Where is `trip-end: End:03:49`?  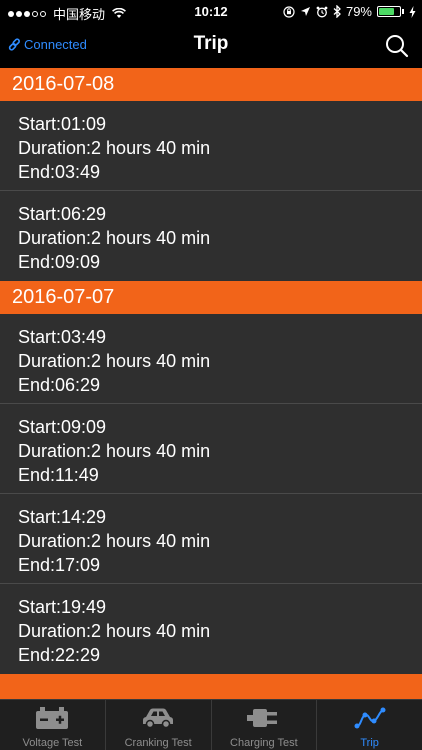 trip-end: End:03:49 is located at coordinates (59, 172).